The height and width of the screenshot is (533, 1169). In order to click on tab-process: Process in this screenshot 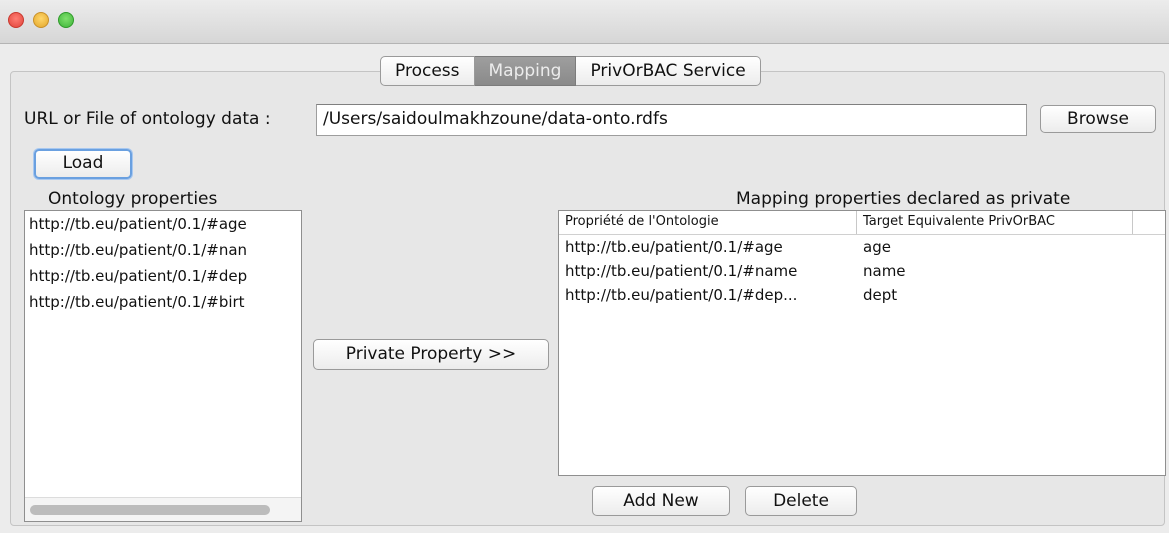, I will do `click(427, 71)`.